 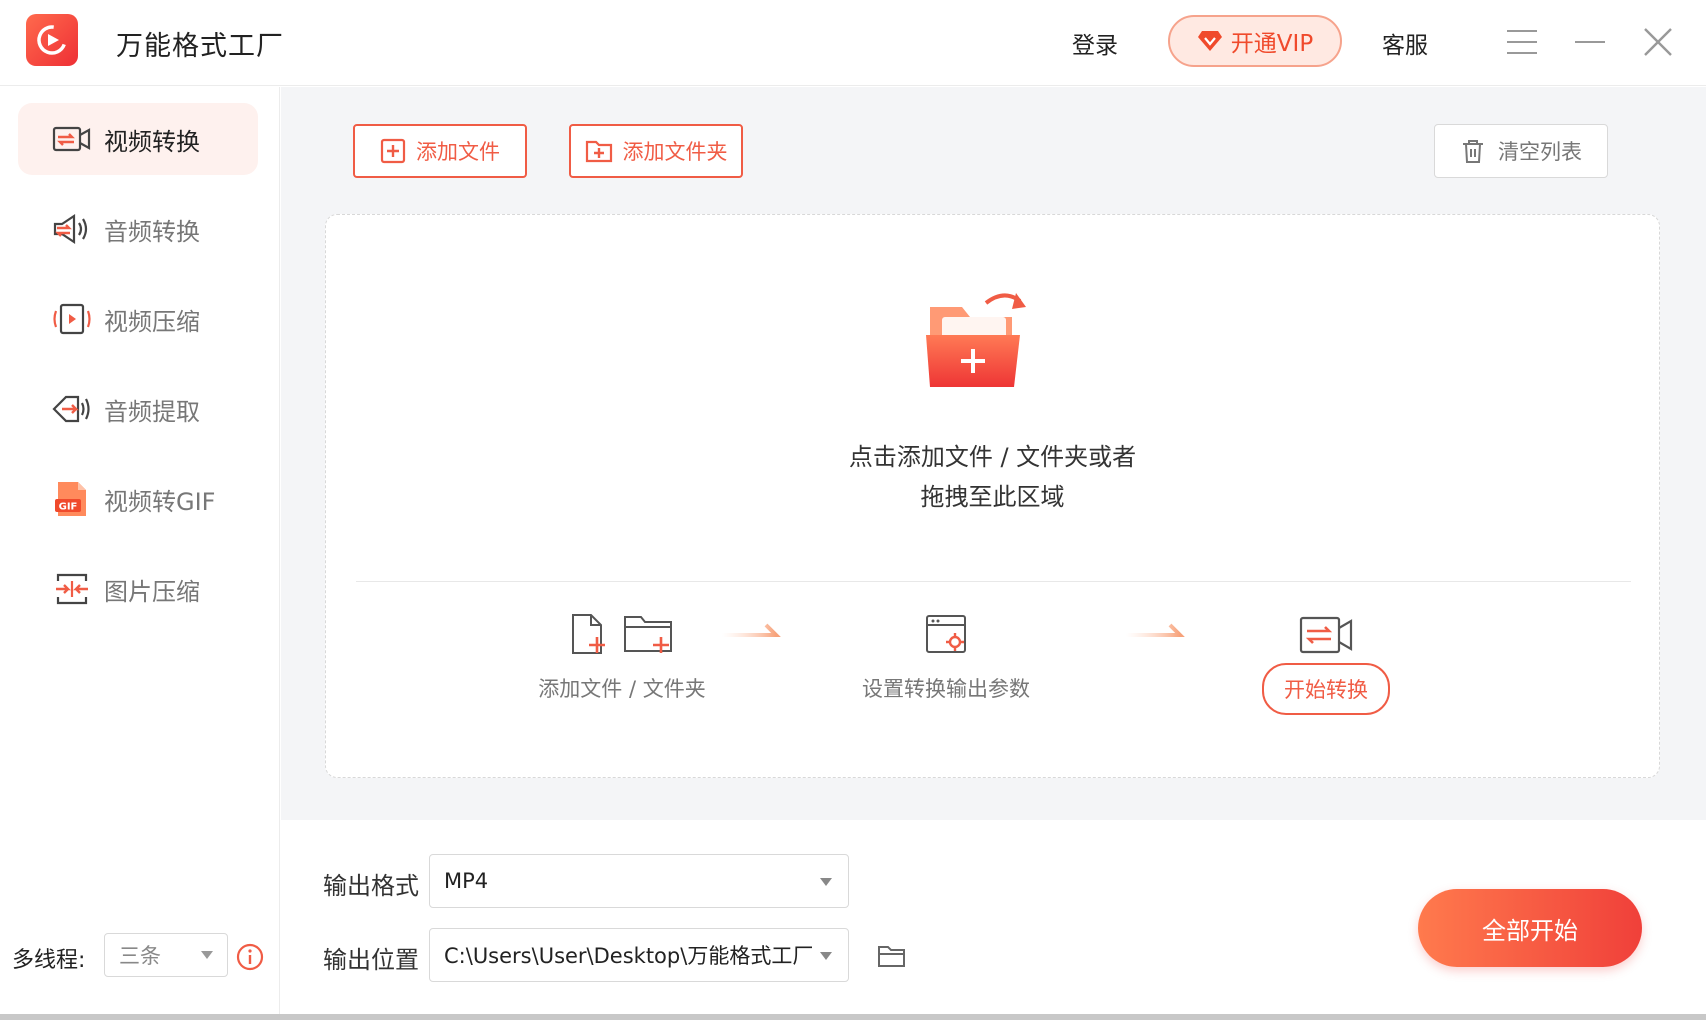 I want to click on vip-label: 开通VIP, so click(x=1272, y=44).